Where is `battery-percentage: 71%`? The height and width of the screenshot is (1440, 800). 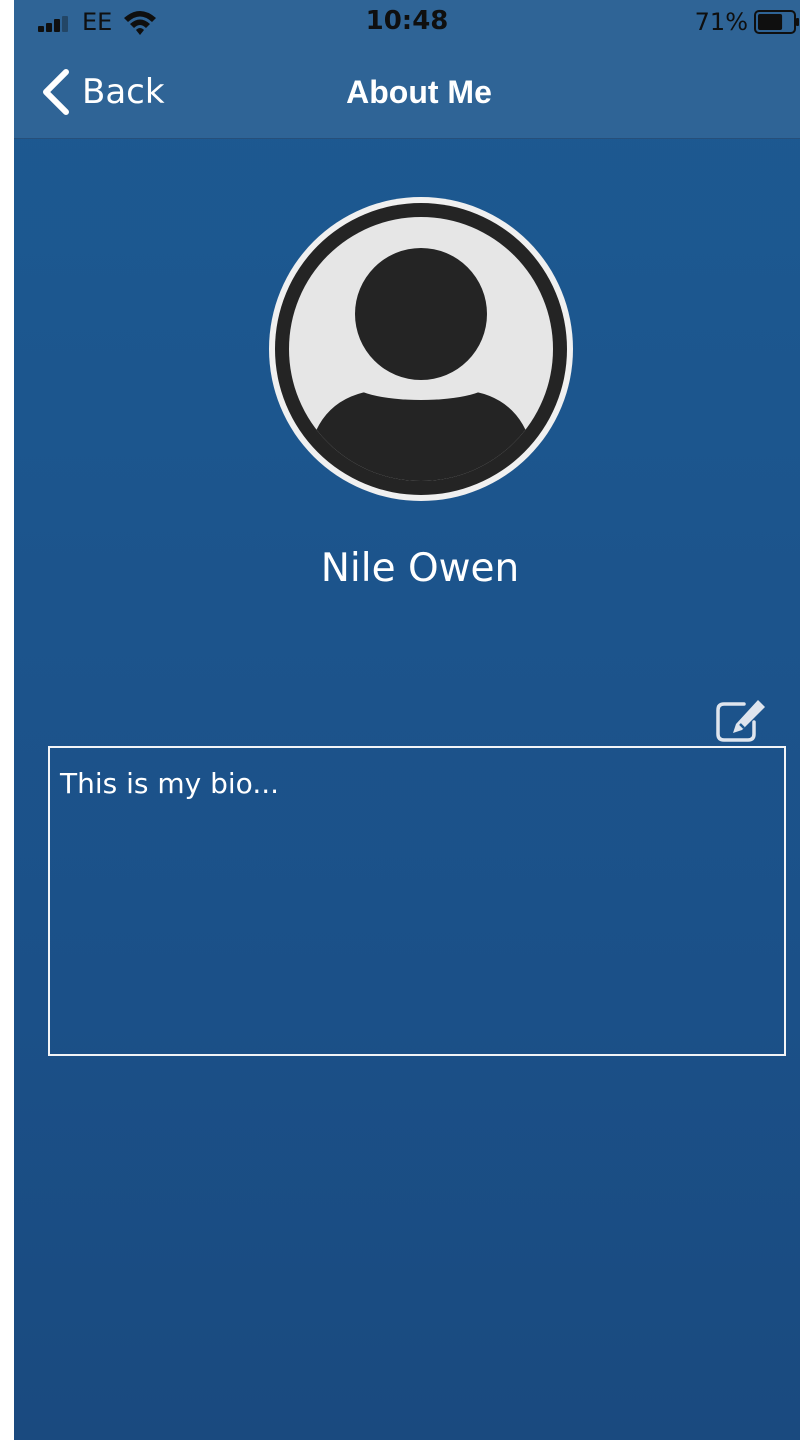
battery-percentage: 71% is located at coordinates (721, 22).